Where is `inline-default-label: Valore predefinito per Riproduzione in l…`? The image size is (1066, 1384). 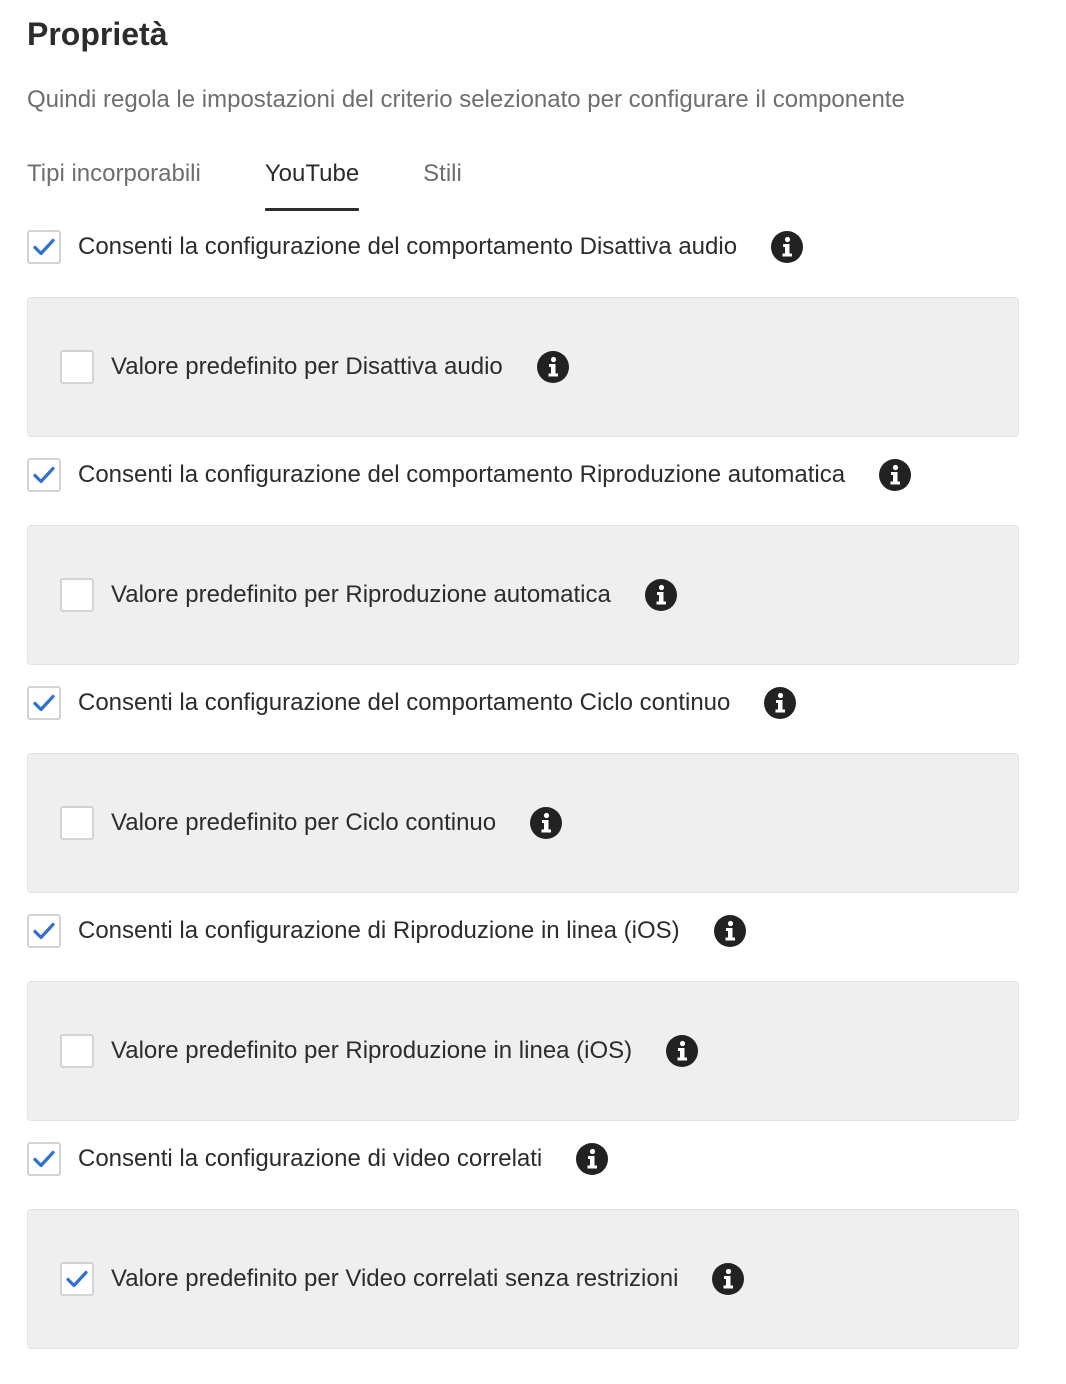
inline-default-label: Valore predefinito per Riproduzione in l… is located at coordinates (372, 1050).